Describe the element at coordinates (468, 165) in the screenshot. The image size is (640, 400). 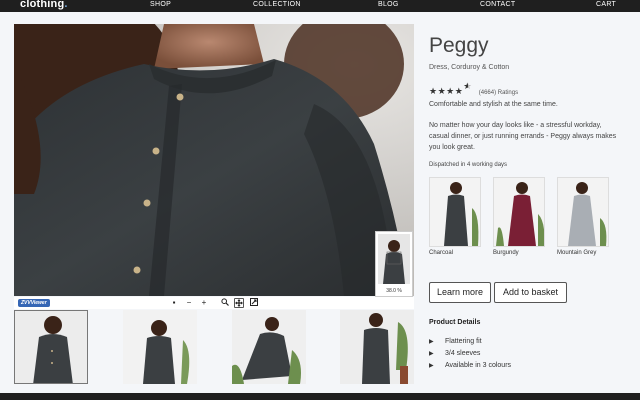
I see `dispatch-info: Dispatched in 4 working days` at that location.